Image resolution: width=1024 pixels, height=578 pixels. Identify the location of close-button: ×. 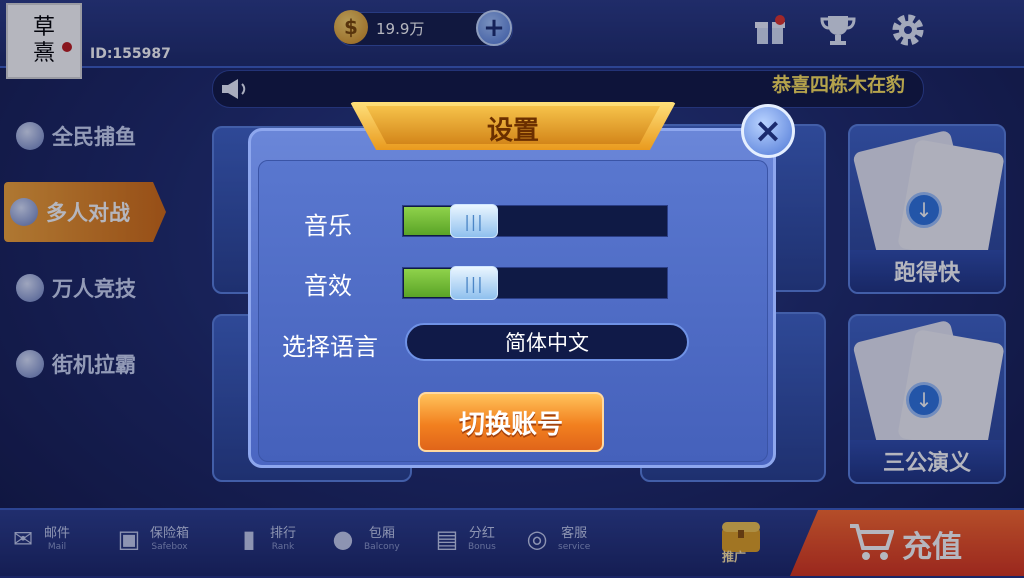
(768, 131).